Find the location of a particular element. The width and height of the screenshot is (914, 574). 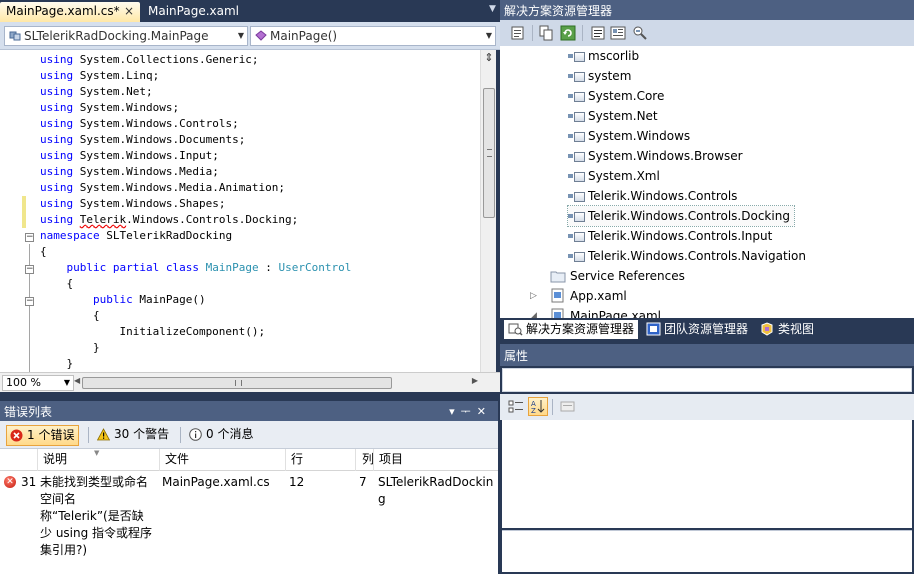

error-list-toolbar: 1 个错误 30 个警告 0 个消息 is located at coordinates (249, 435).